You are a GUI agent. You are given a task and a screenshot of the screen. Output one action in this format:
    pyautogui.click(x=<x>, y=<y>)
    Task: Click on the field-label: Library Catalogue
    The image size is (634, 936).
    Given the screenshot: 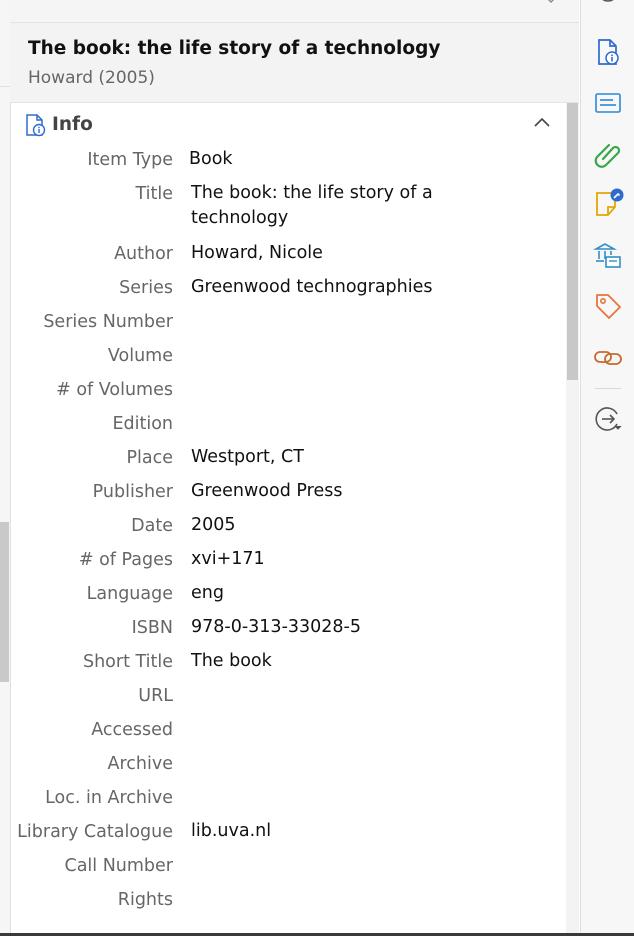 What is the action you would take?
    pyautogui.click(x=95, y=832)
    